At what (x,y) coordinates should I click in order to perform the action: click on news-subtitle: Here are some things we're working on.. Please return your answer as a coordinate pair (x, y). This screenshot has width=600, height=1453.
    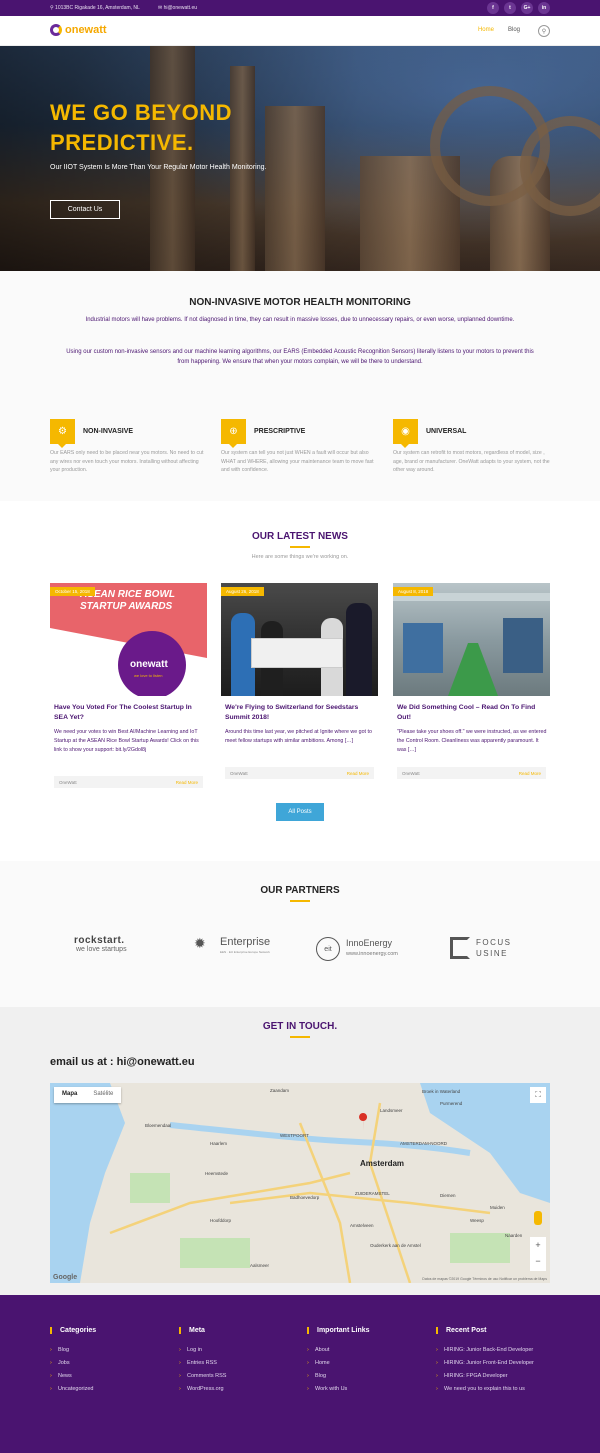
    Looking at the image, I should click on (300, 557).